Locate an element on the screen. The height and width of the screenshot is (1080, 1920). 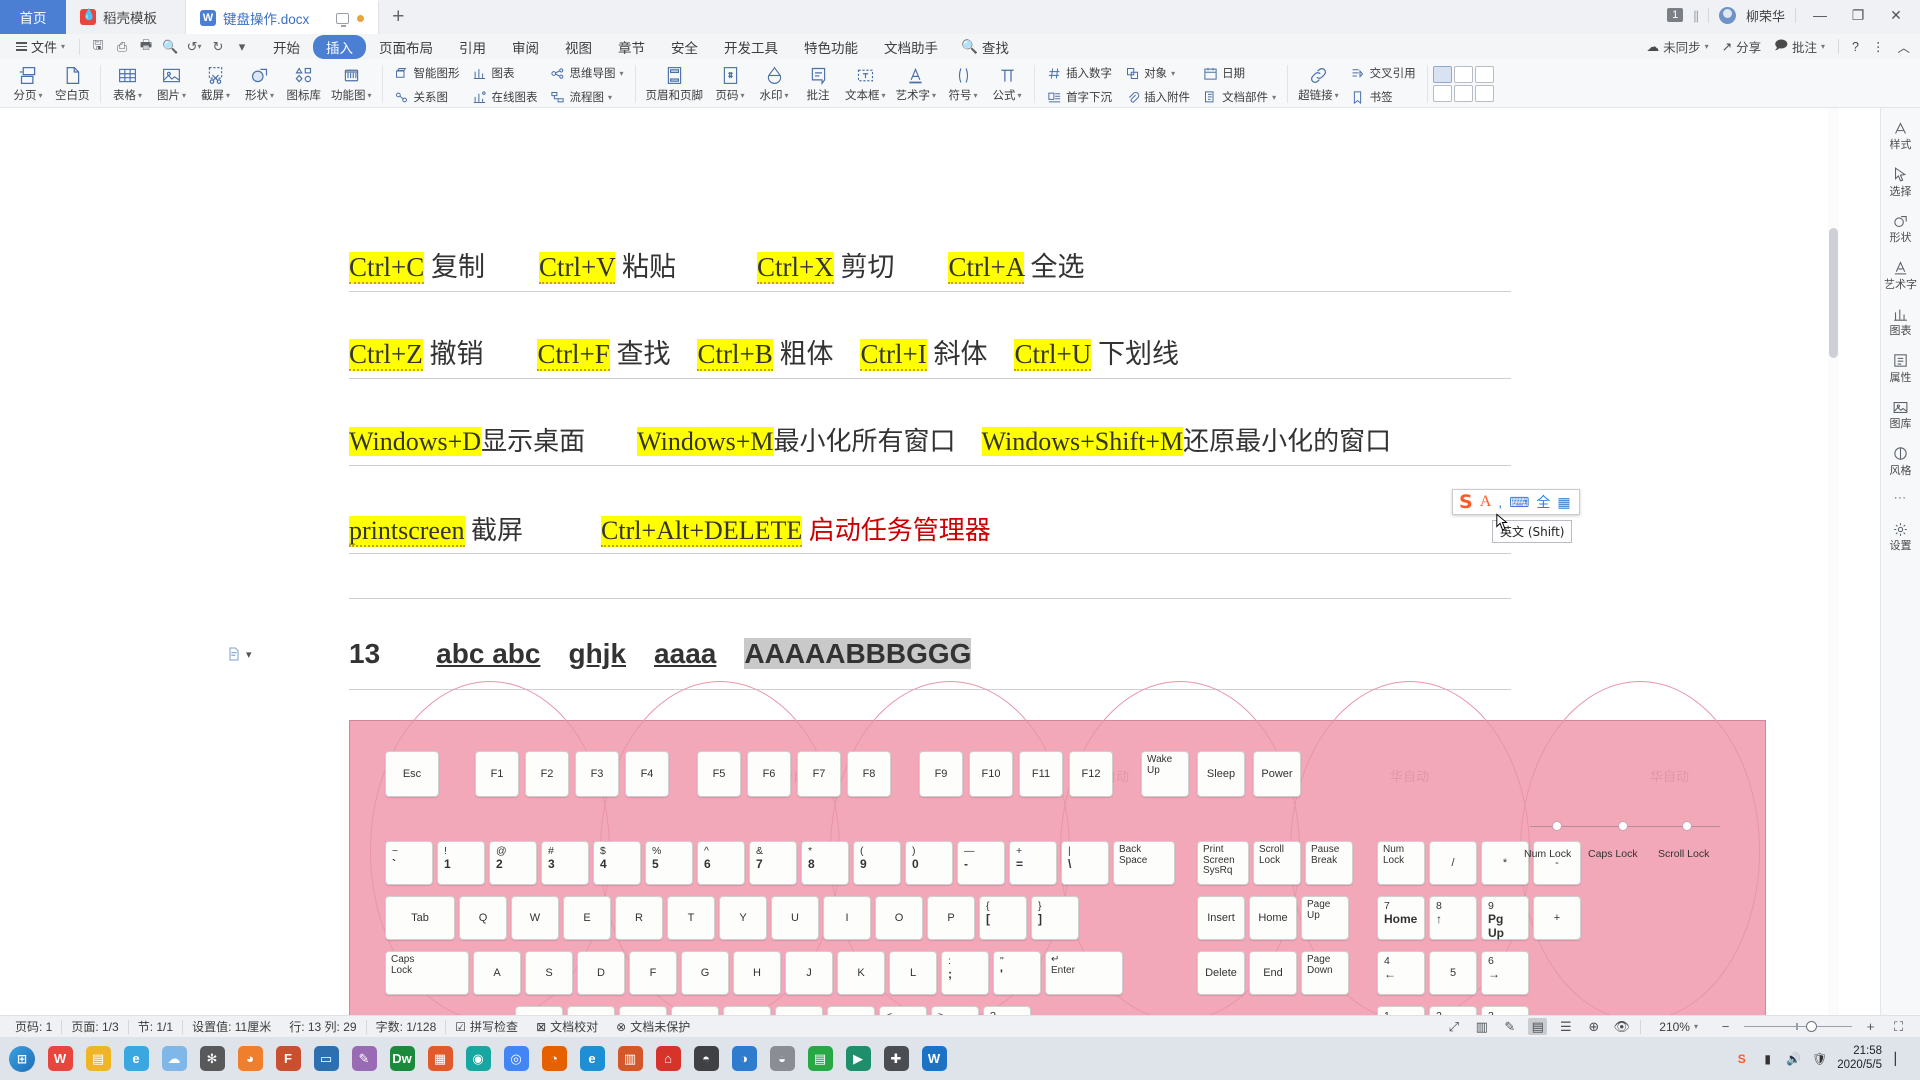
blank-page-button: 空白页 is located at coordinates (72, 82).